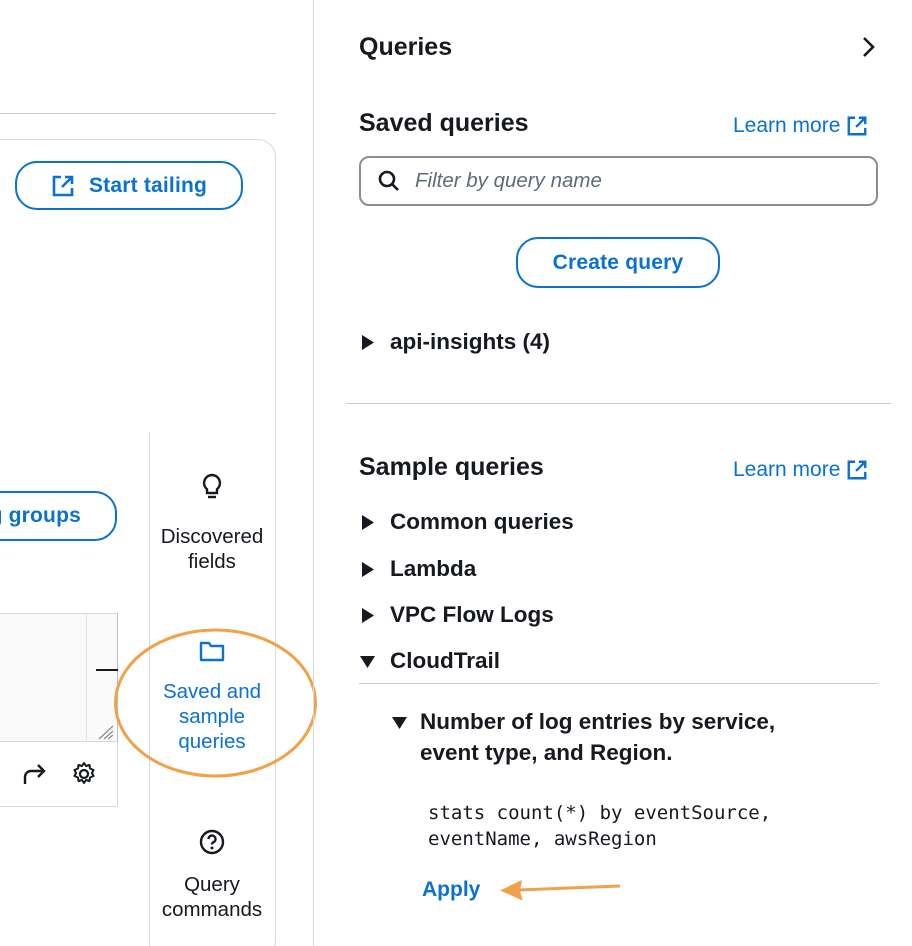 The width and height of the screenshot is (912, 946). What do you see at coordinates (212, 842) in the screenshot?
I see `help-circle-icon` at bounding box center [212, 842].